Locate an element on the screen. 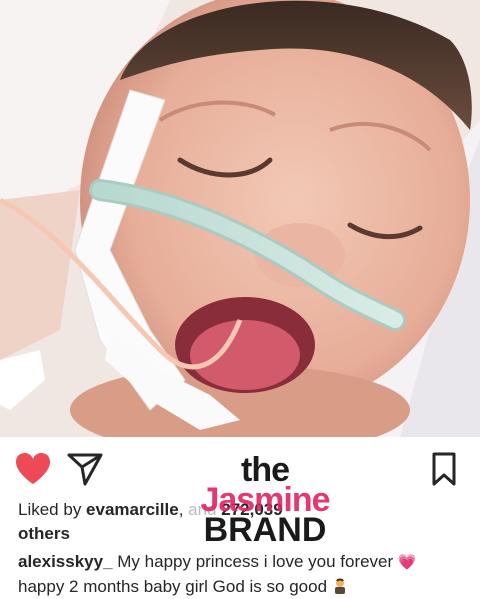  share-button is located at coordinates (85, 469).